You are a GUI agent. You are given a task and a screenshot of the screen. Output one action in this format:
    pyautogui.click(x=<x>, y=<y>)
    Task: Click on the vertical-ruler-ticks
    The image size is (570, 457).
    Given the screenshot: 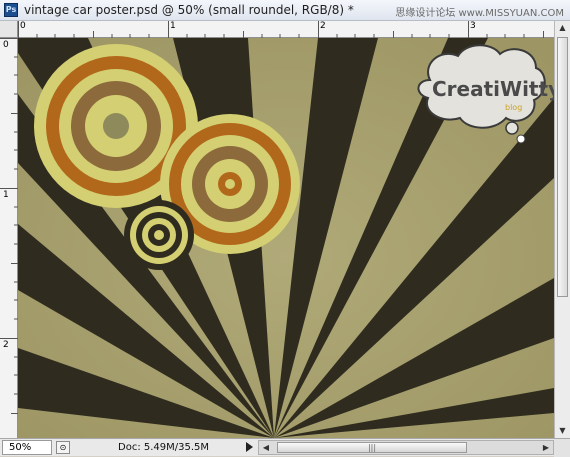 What is the action you would take?
    pyautogui.click(x=9, y=226)
    